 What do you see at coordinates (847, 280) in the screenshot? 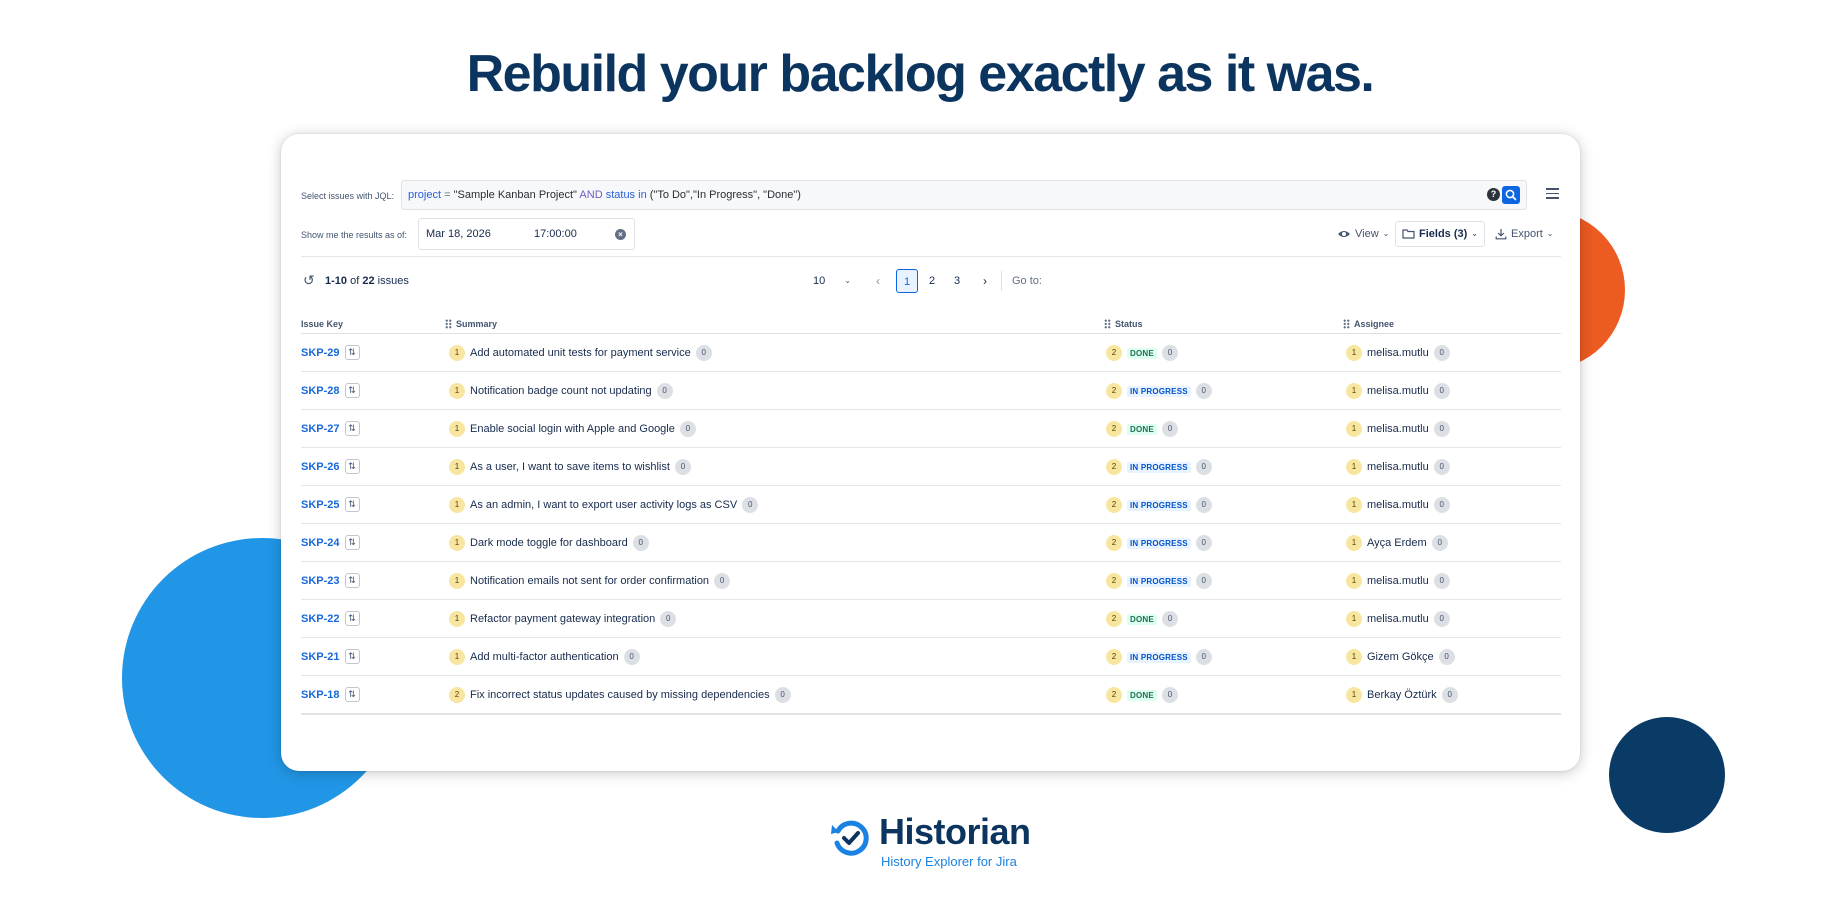
I see `chevron-down-icon: ⌄` at bounding box center [847, 280].